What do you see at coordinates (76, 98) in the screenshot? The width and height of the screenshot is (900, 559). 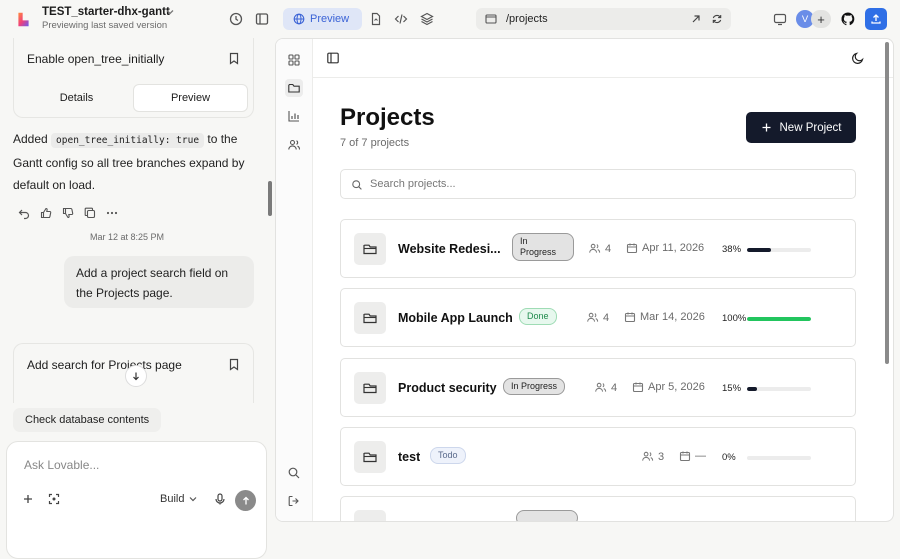 I see `tab-details: Details` at bounding box center [76, 98].